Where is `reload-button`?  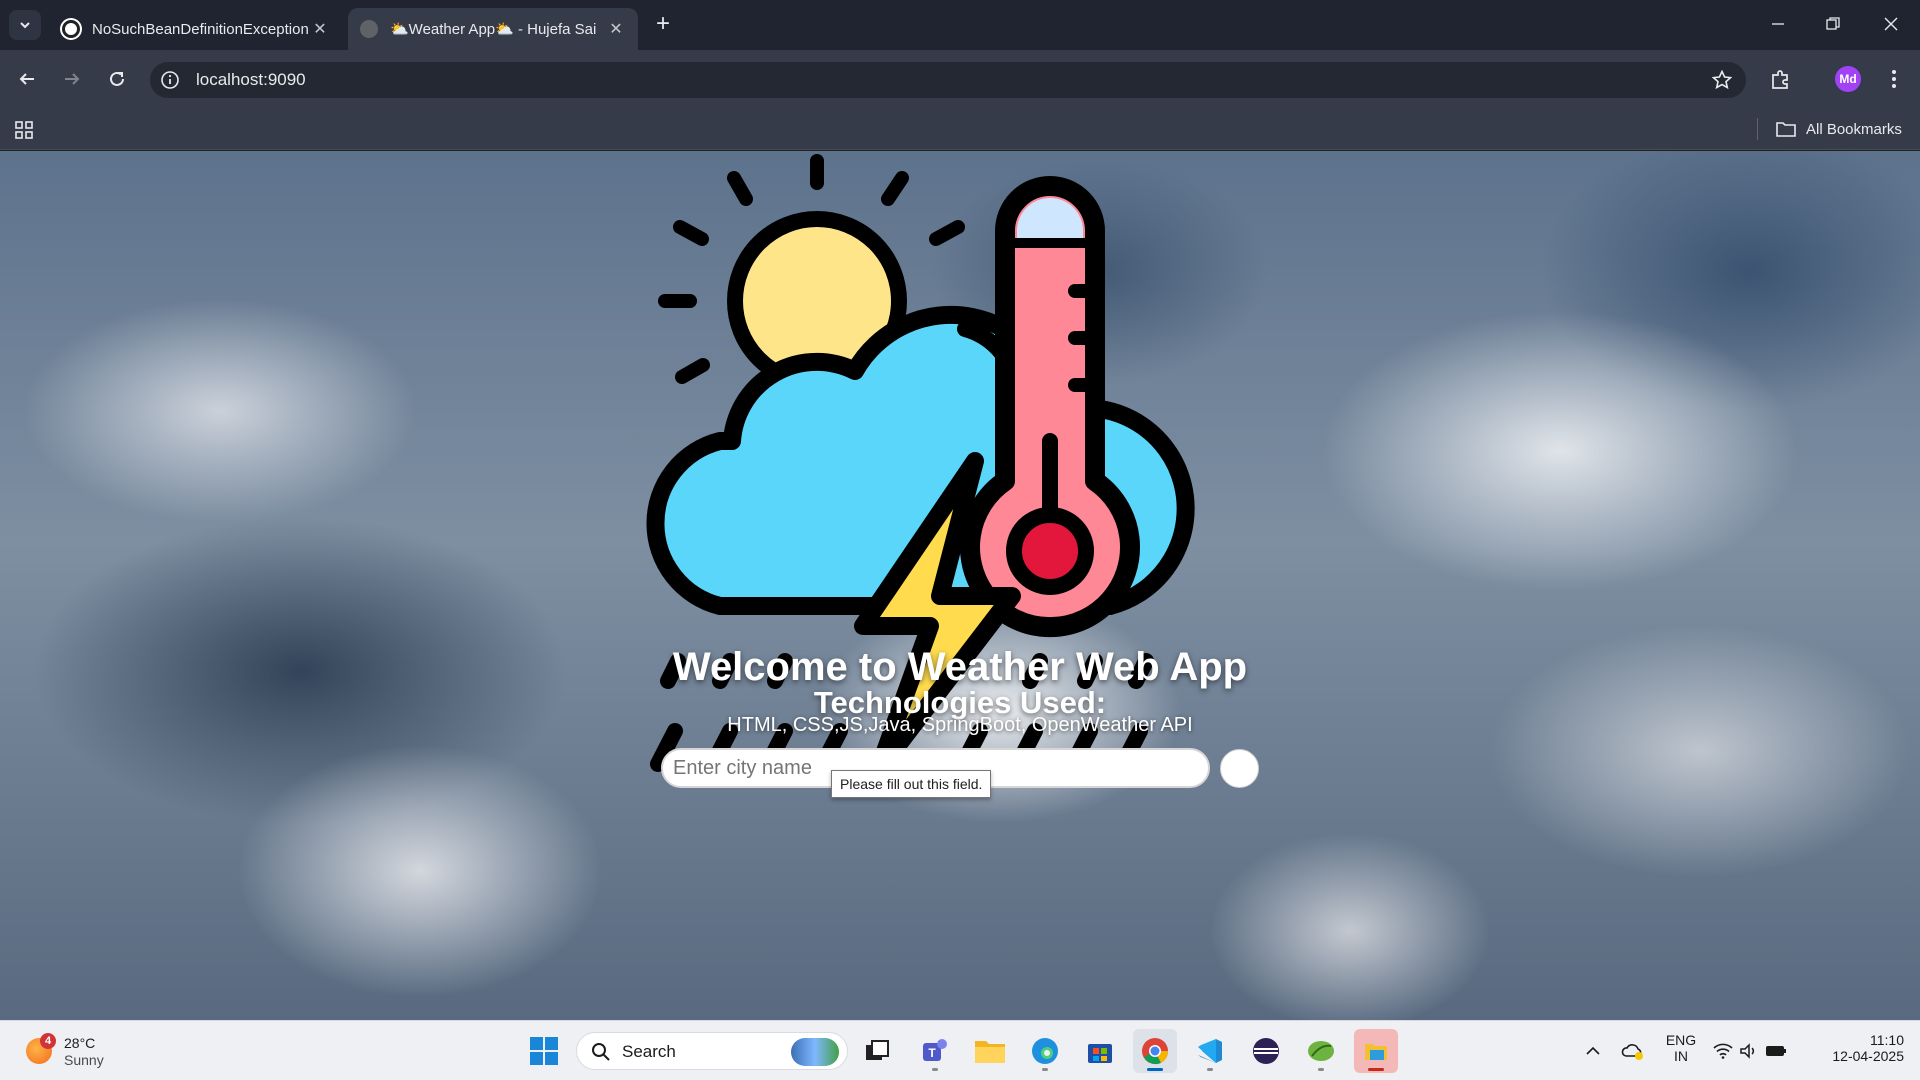
reload-button is located at coordinates (117, 79).